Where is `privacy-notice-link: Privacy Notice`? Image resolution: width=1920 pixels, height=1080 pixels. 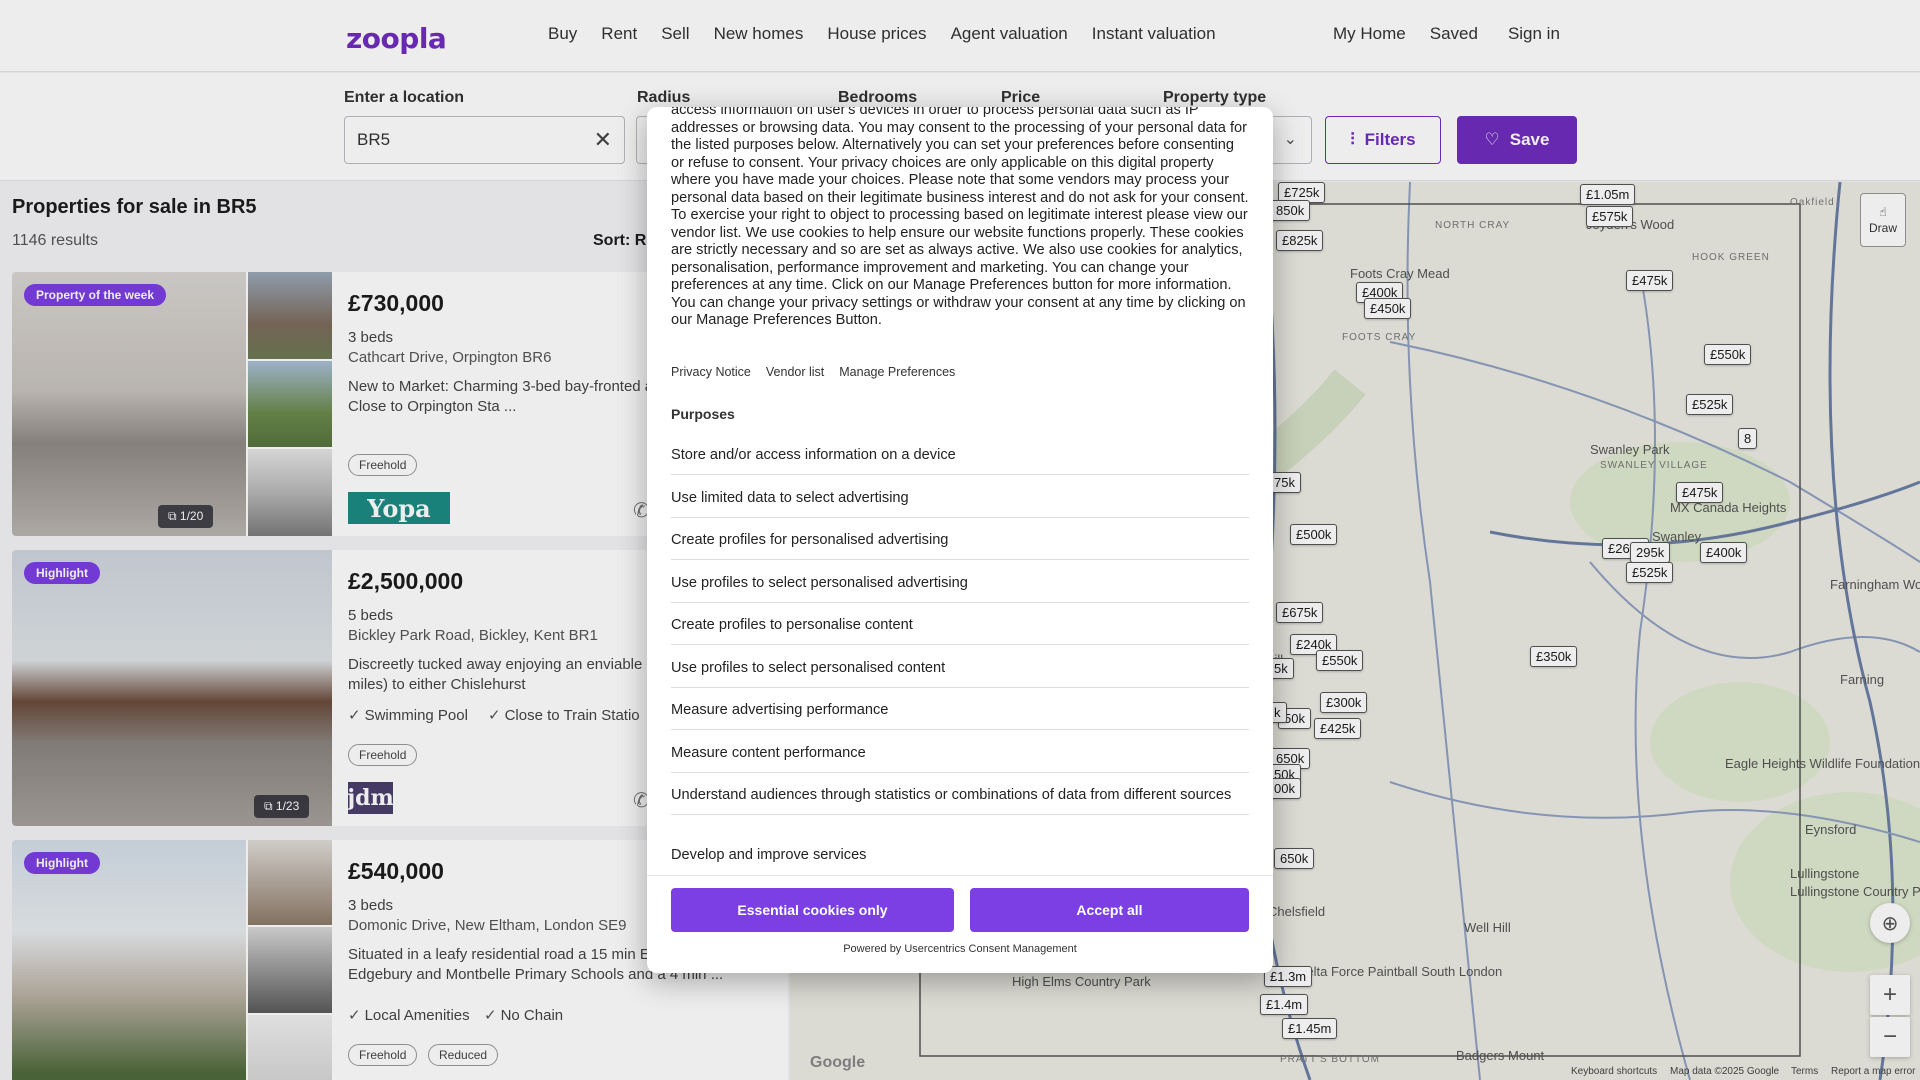 privacy-notice-link: Privacy Notice is located at coordinates (711, 372).